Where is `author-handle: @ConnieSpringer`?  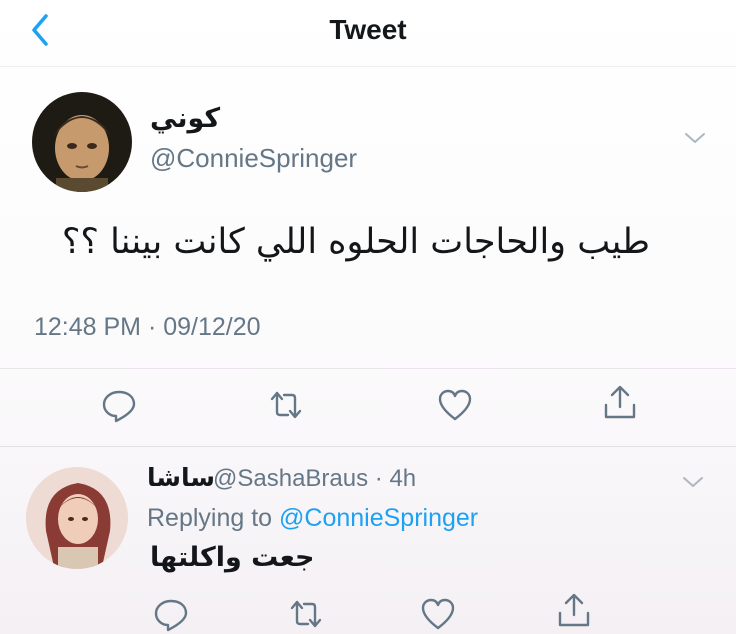
author-handle: @ConnieSpringer is located at coordinates (253, 158).